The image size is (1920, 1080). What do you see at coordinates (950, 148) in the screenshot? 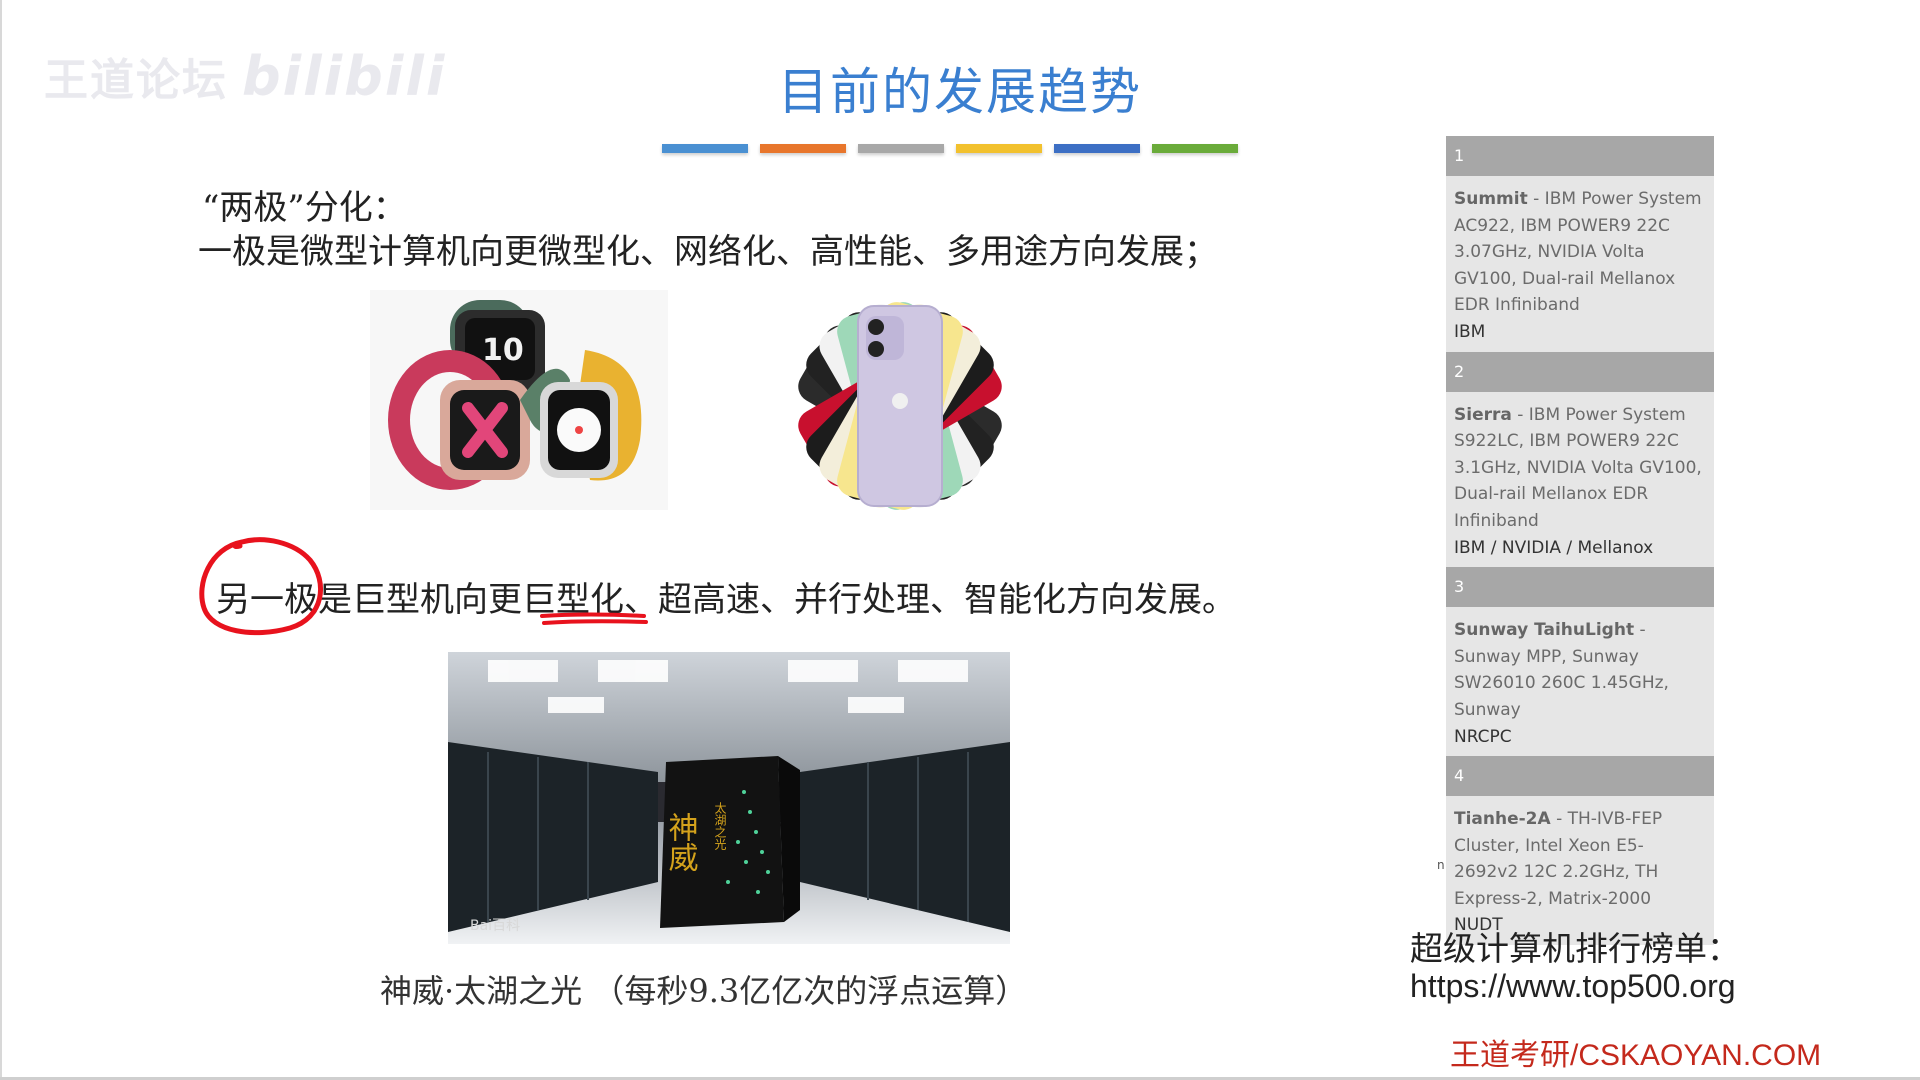
I see `title-color-bars` at bounding box center [950, 148].